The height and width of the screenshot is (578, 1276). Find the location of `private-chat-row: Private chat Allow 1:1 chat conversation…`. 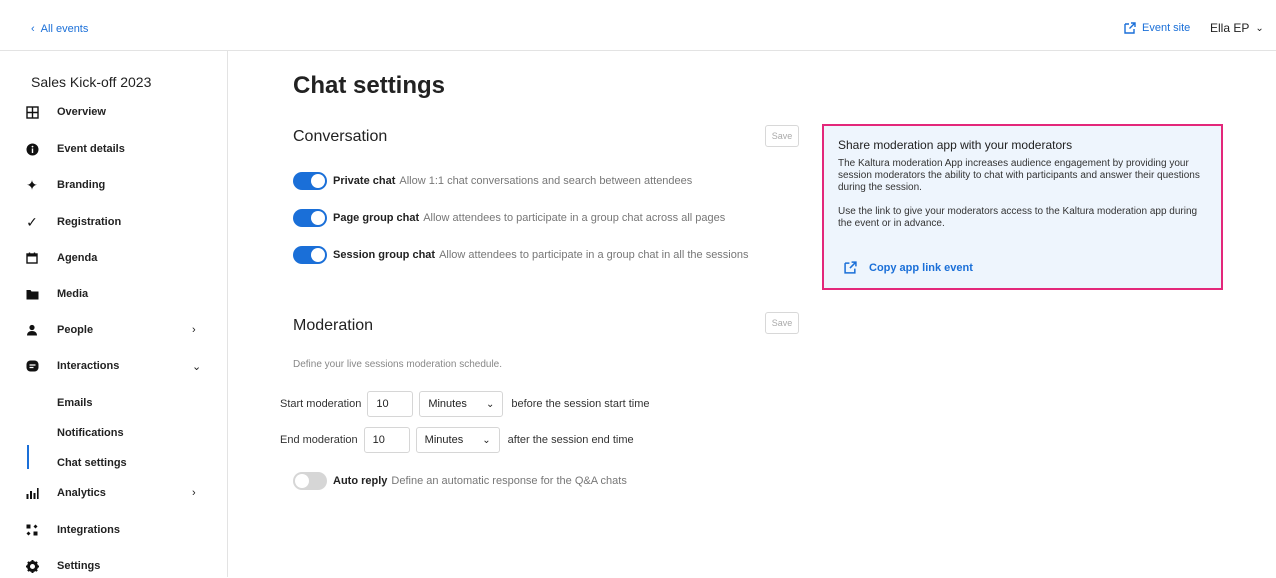

private-chat-row: Private chat Allow 1:1 chat conversation… is located at coordinates (492, 181).